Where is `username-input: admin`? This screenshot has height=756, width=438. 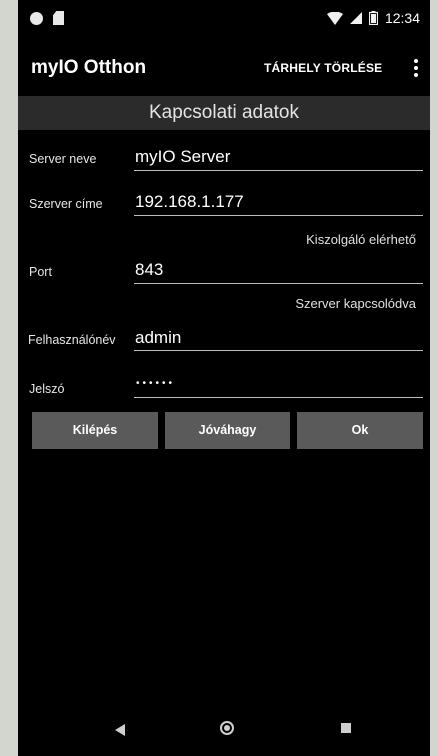
username-input: admin is located at coordinates (158, 338).